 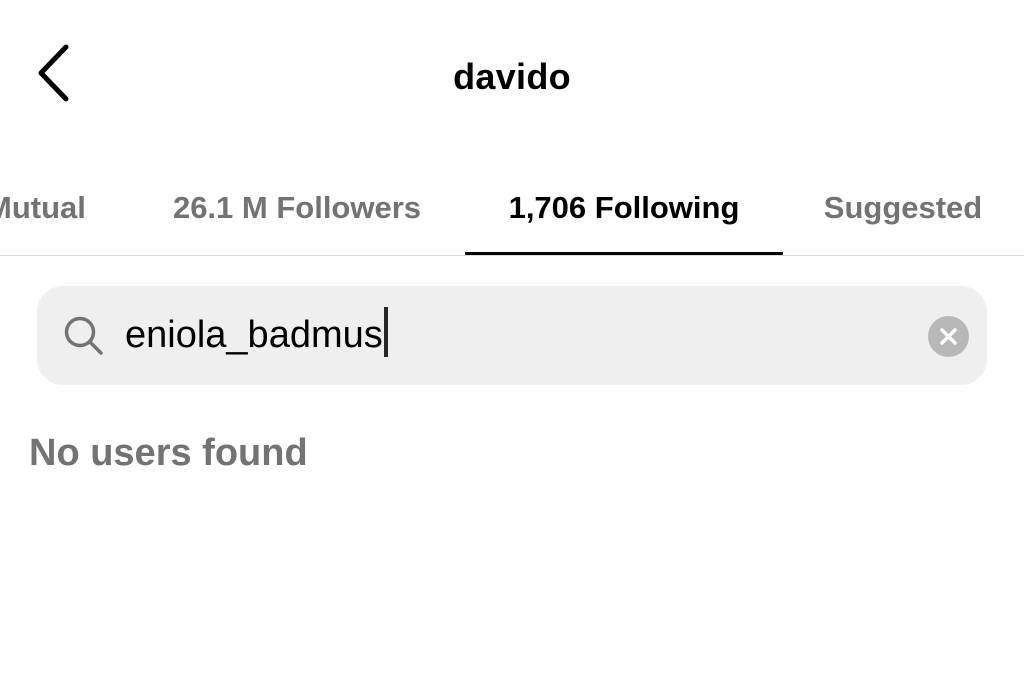 What do you see at coordinates (512, 76) in the screenshot?
I see `profile-username-title: davido` at bounding box center [512, 76].